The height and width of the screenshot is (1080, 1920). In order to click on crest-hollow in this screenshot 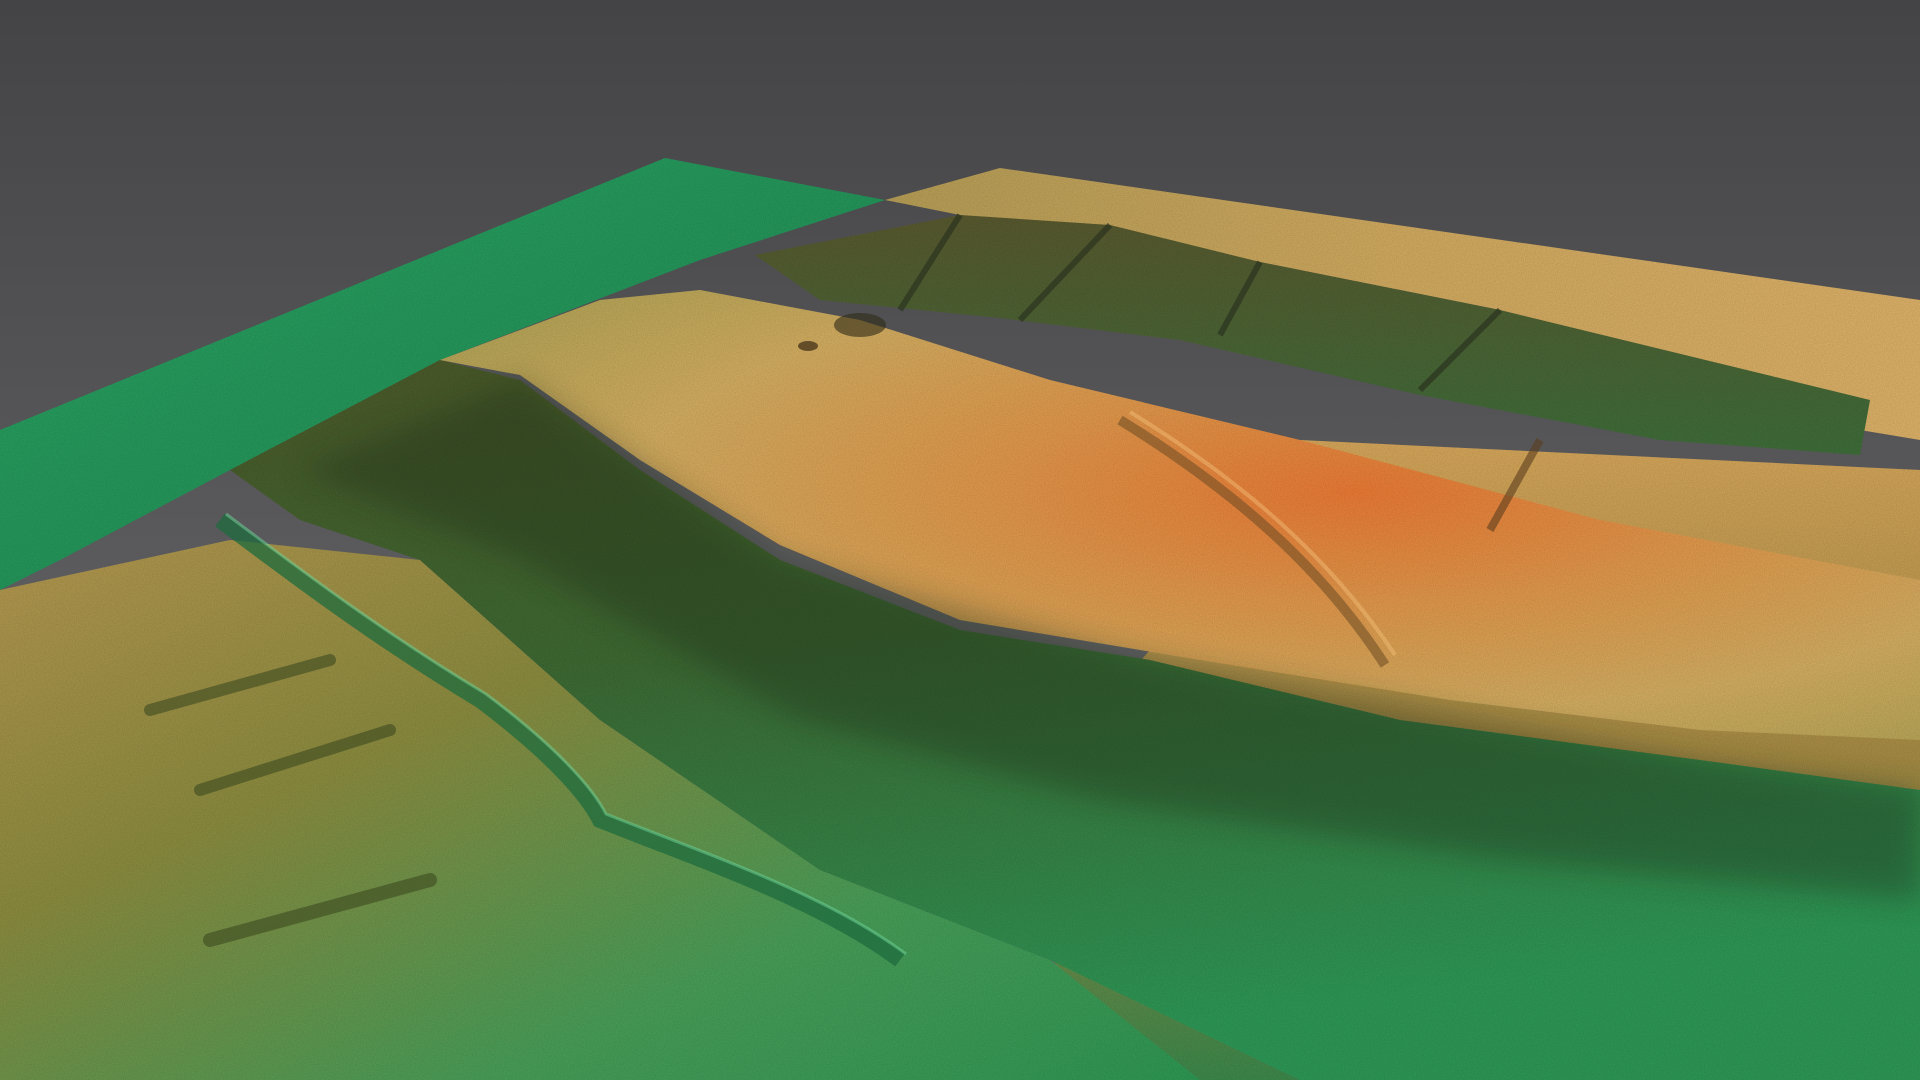, I will do `click(860, 325)`.